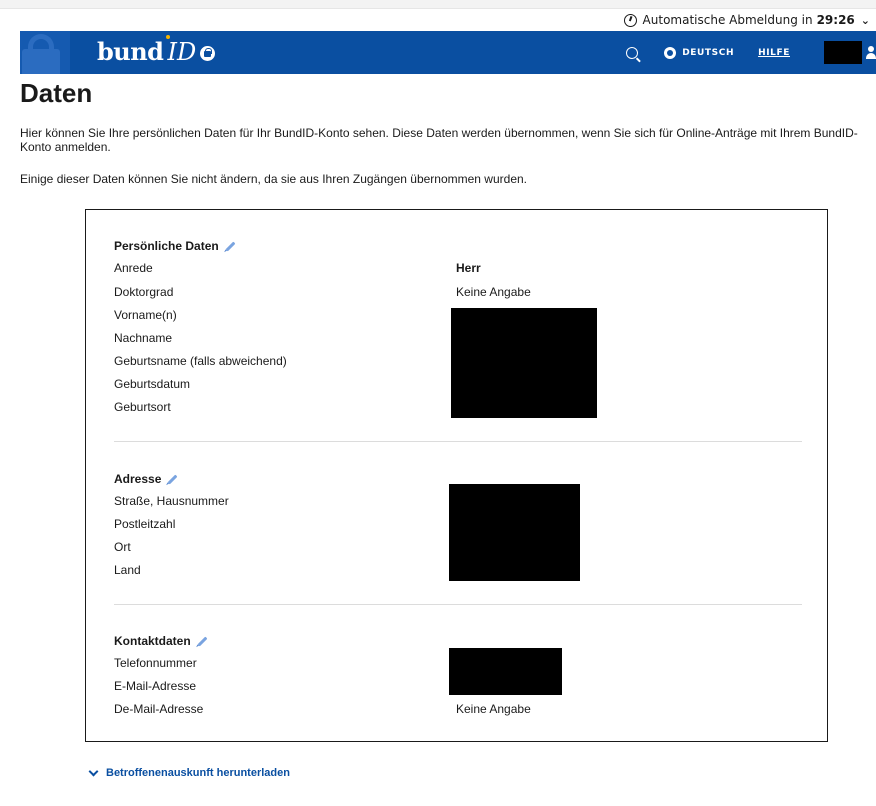  I want to click on label-doktorgrad: Doktorgrad, so click(144, 292).